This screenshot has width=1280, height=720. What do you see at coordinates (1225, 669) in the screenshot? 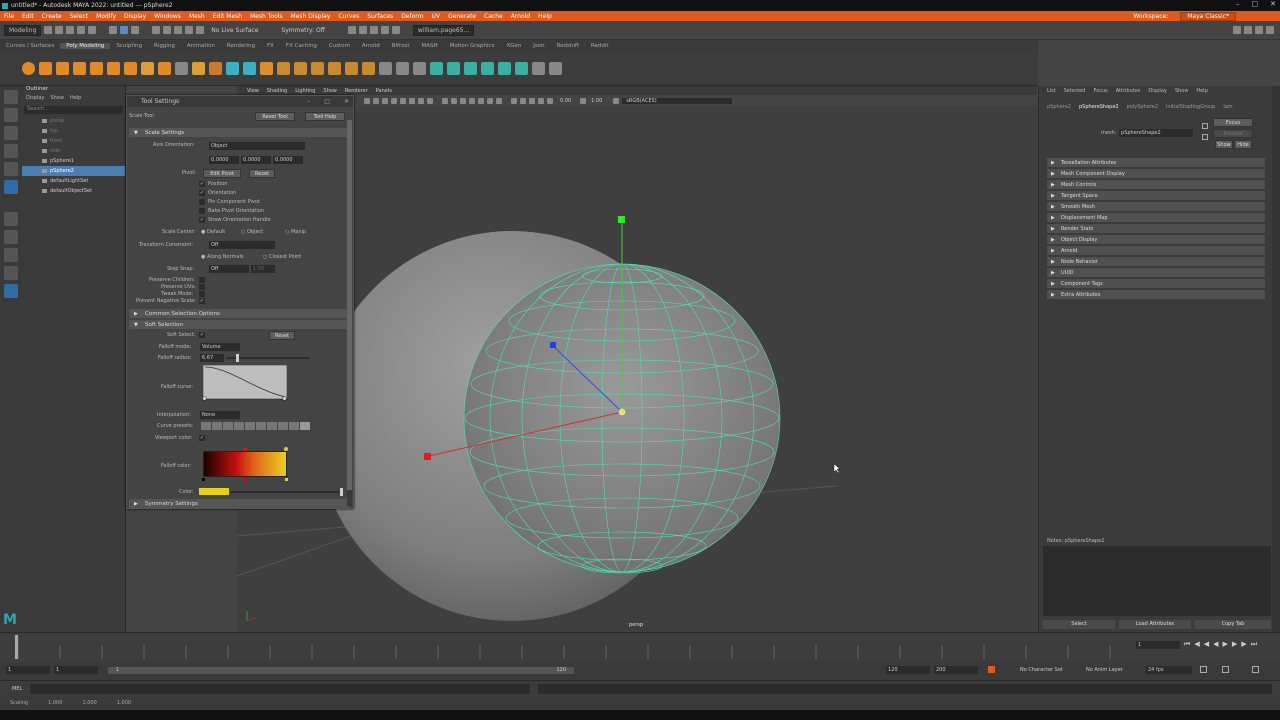
I see `audio-icon` at bounding box center [1225, 669].